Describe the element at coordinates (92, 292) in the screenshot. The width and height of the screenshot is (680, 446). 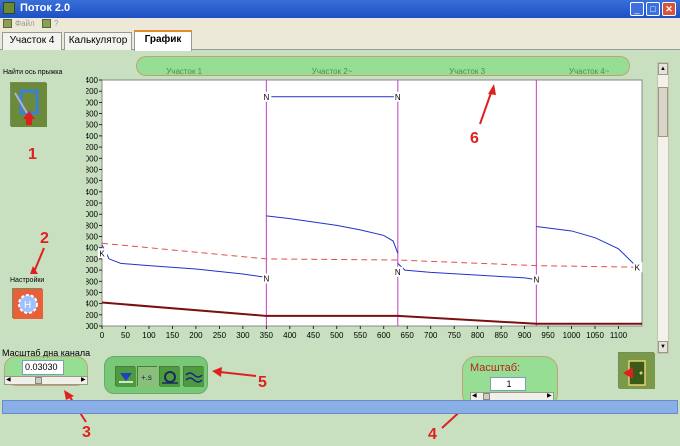
I see `y-tick-label: 0.600` at that location.